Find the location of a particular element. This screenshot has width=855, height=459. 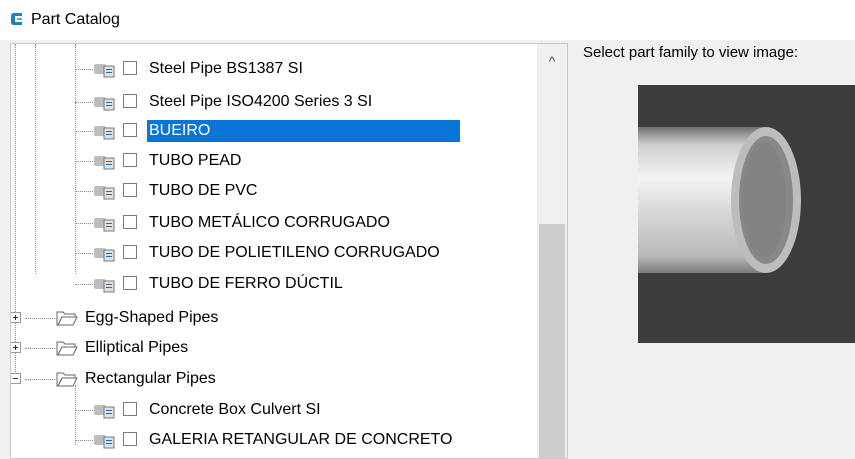

tree-item-tubo-de-pvc: TUBO DE PVC is located at coordinates (273, 191).